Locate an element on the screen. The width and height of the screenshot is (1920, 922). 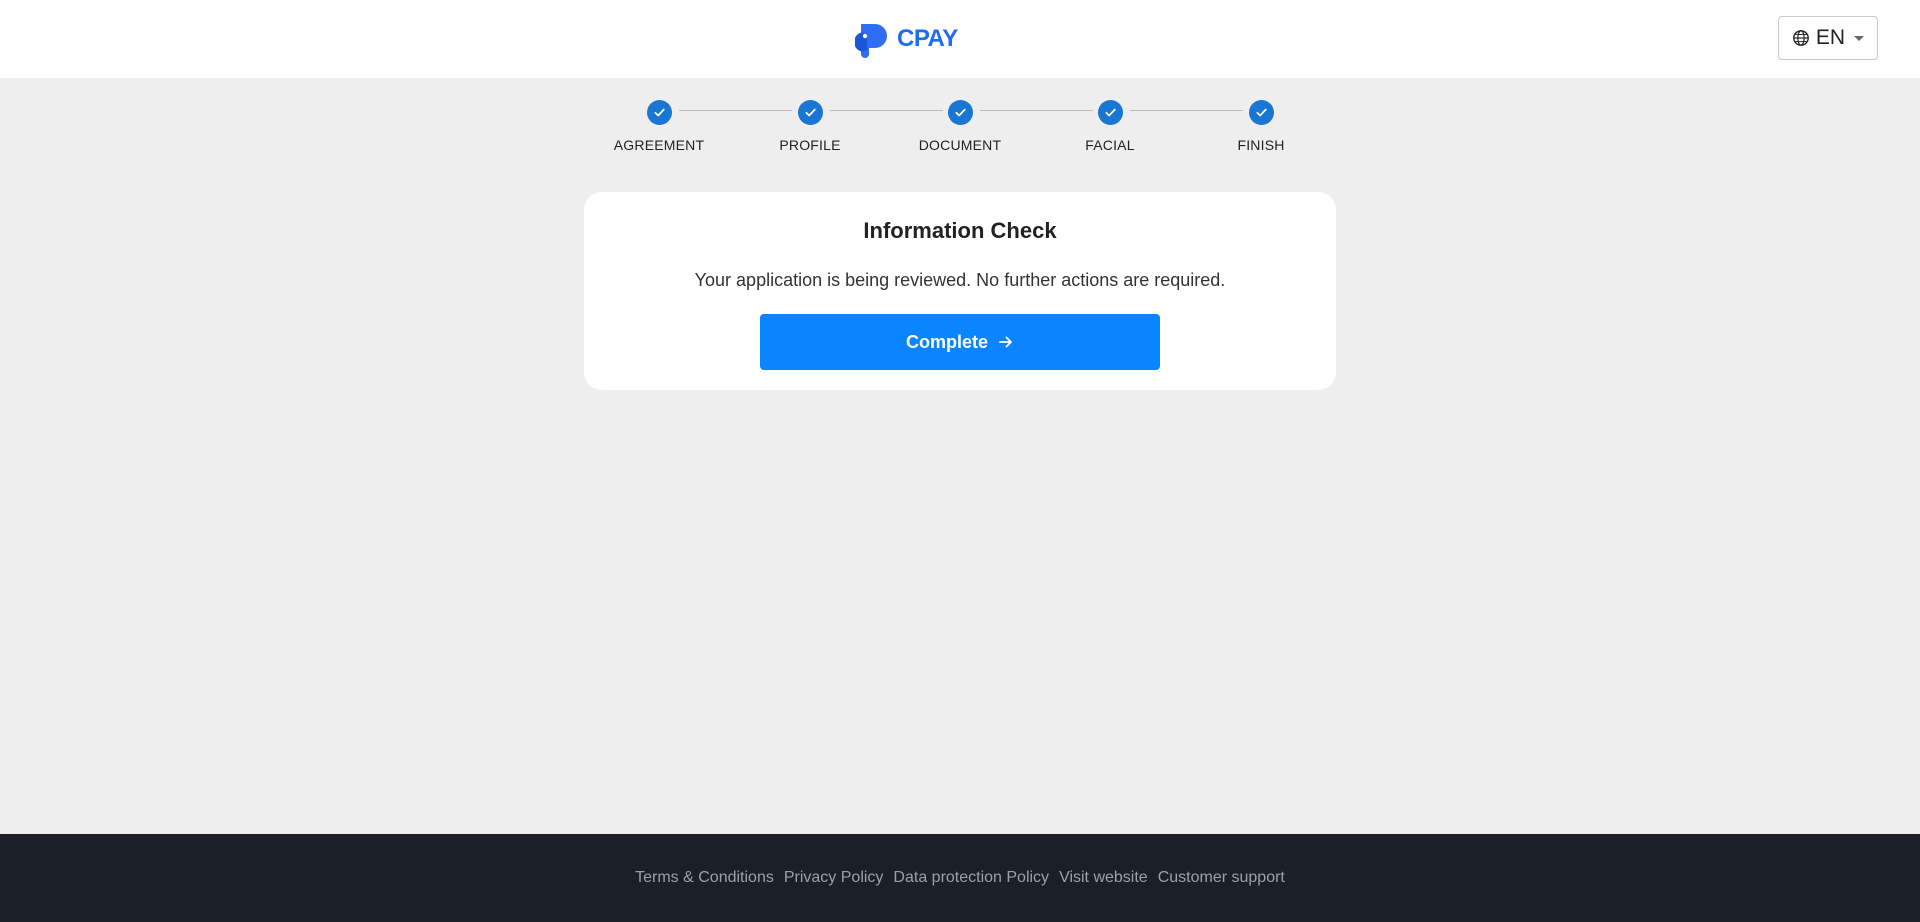
step-document: DOCUMENT is located at coordinates (960, 126).